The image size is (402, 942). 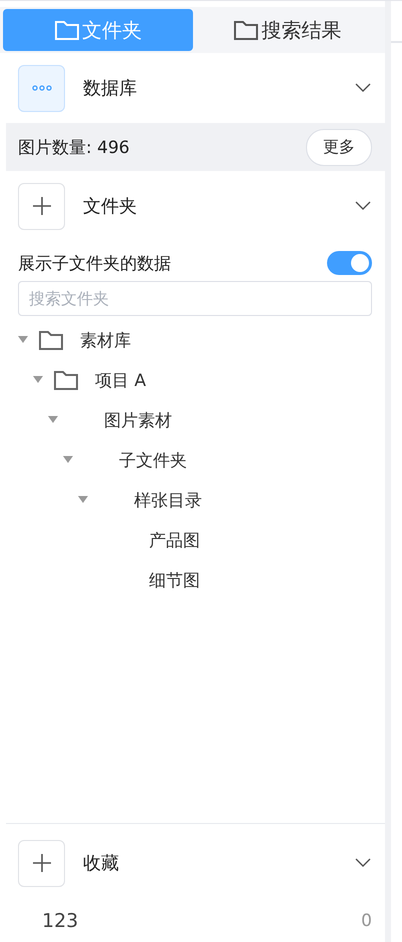 I want to click on section-title: 文件夹, so click(x=110, y=206).